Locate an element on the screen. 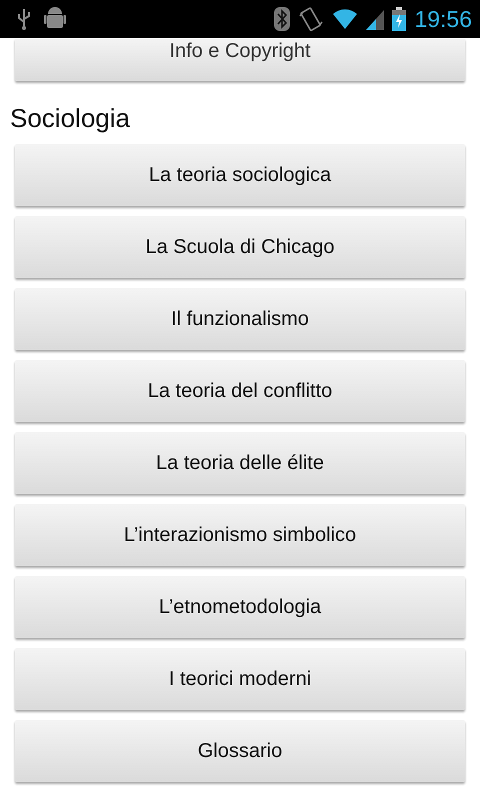 Image resolution: width=480 pixels, height=800 pixels. topic-button: La teoria del conflitto is located at coordinates (240, 391).